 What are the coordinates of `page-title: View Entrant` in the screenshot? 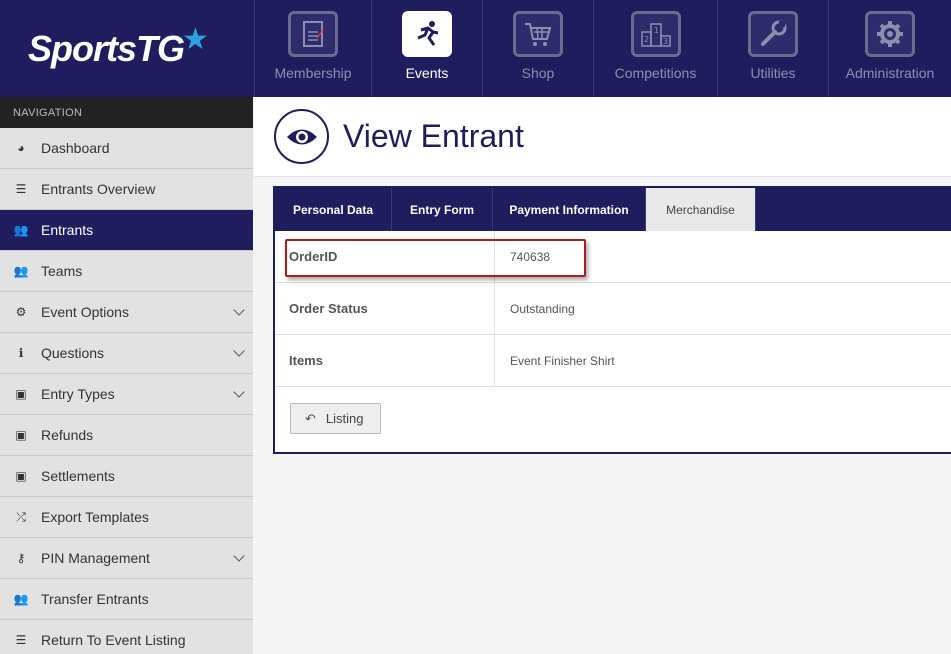 It's located at (433, 136).